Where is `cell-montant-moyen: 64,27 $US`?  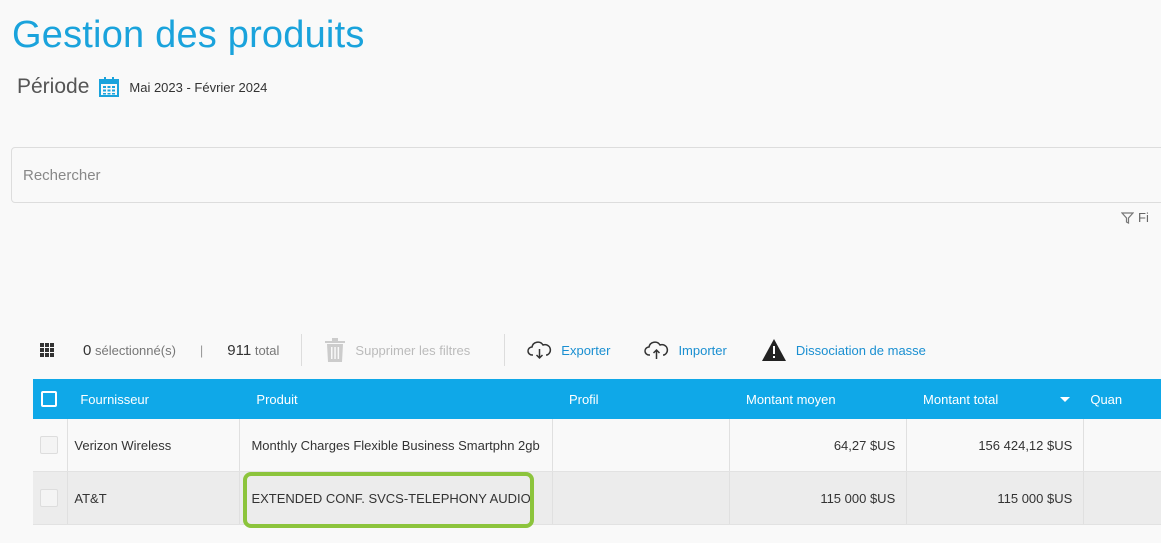
cell-montant-moyen: 64,27 $US is located at coordinates (819, 445).